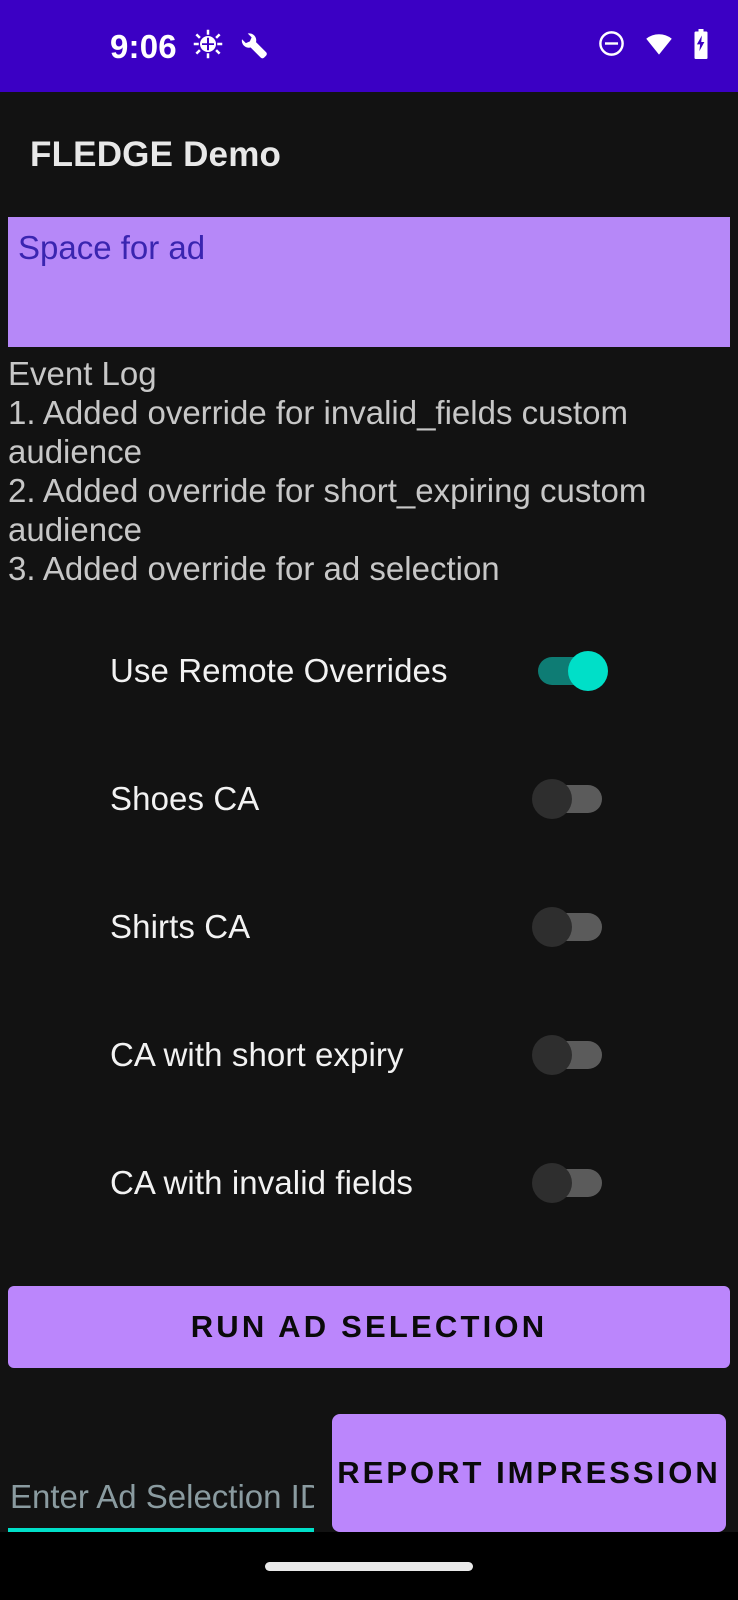  Describe the element at coordinates (208, 46) in the screenshot. I see `android-debug-icon` at that location.